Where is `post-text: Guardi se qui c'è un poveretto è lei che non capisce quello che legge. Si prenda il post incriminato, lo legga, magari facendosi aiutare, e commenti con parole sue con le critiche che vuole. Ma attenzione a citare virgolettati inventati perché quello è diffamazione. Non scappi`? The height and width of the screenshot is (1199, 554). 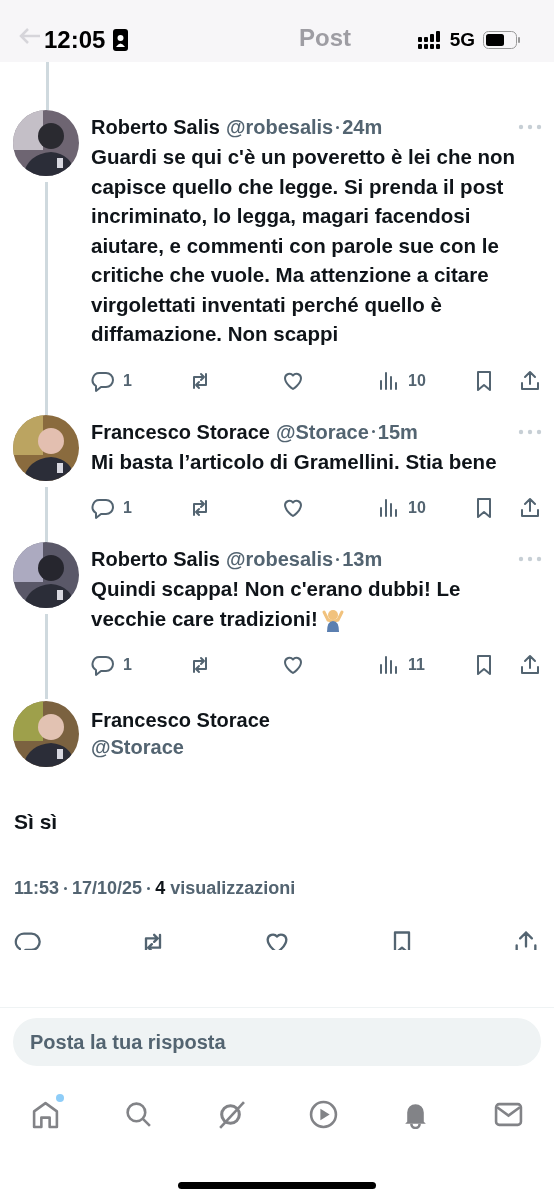 post-text: Guardi se qui c'è un poveretto è lei che non capisce quello che legge. Si prenda il post incriminato, lo legga, magari facendosi aiutare, e commenti con parole sue con le critiche che vuole. Ma attenzione a citare virgolettati inventati perché quello è diffamazione. Non scappi is located at coordinates (303, 245).